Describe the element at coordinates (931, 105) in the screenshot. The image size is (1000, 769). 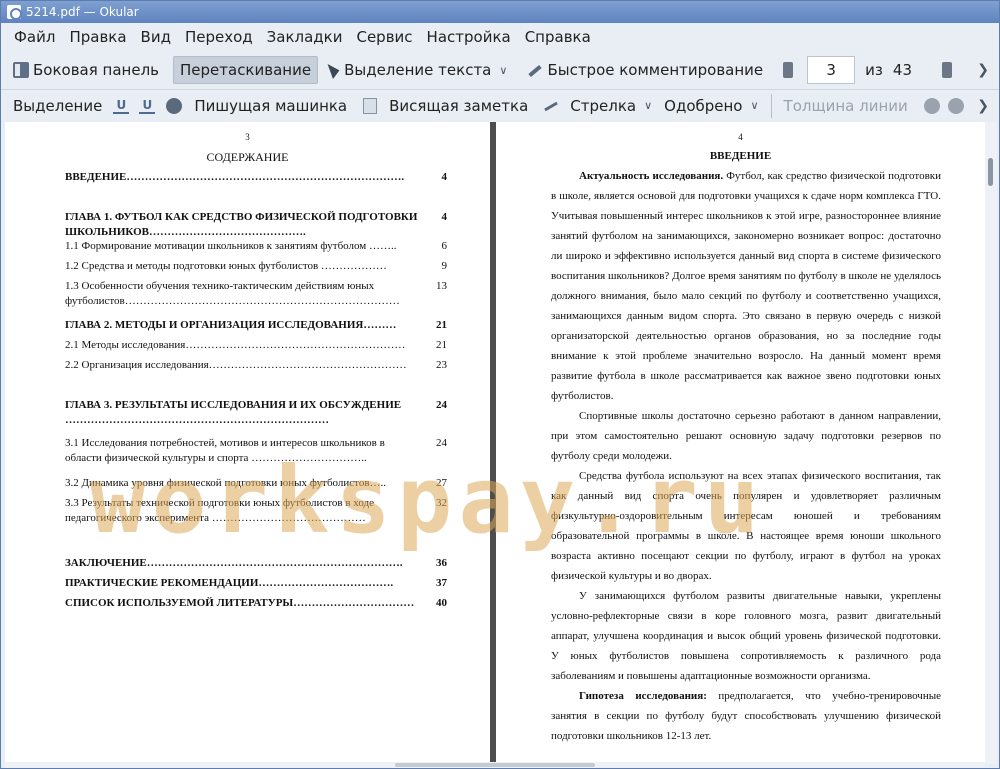
I see `color-icon` at that location.